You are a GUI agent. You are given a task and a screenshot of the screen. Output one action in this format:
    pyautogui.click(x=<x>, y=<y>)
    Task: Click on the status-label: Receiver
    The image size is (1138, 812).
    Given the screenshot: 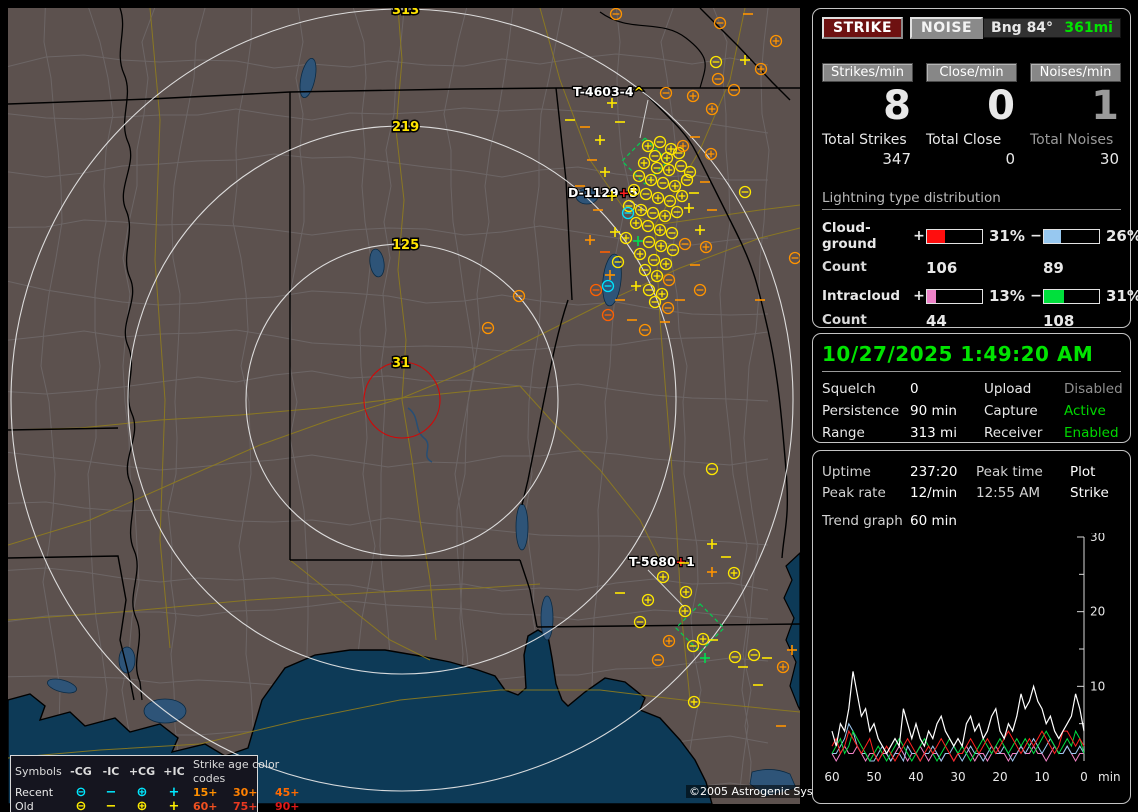 What is the action you would take?
    pyautogui.click(x=1013, y=433)
    